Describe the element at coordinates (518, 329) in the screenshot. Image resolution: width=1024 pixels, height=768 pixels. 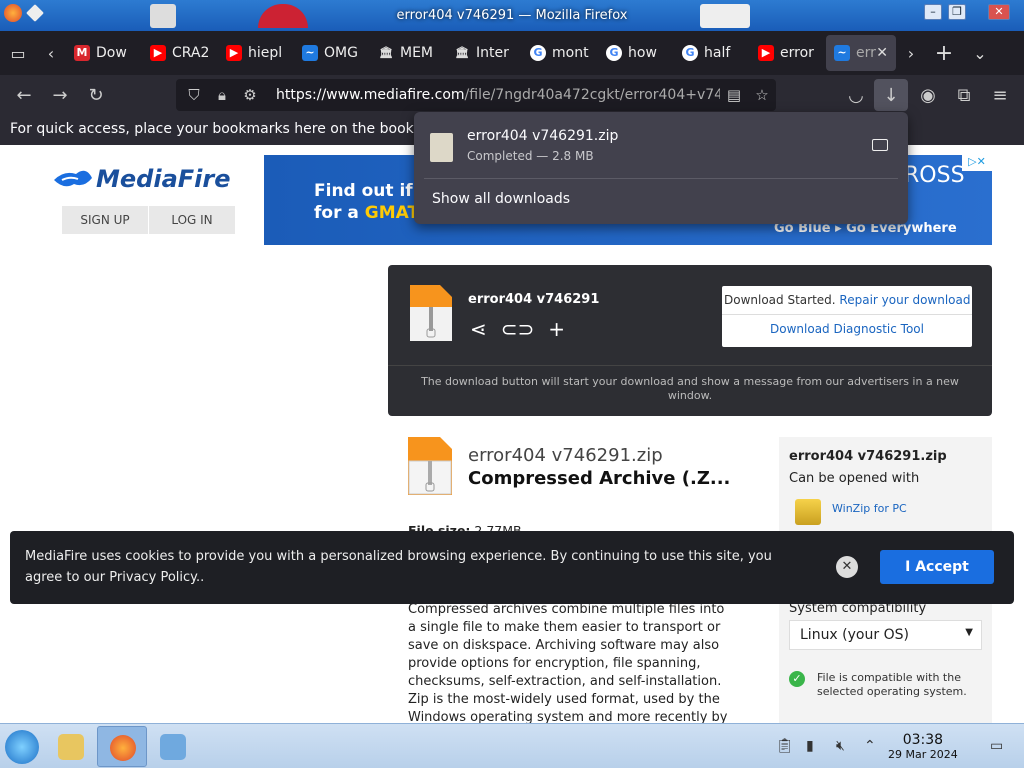
I see `link-icon: ⊂⊃` at that location.